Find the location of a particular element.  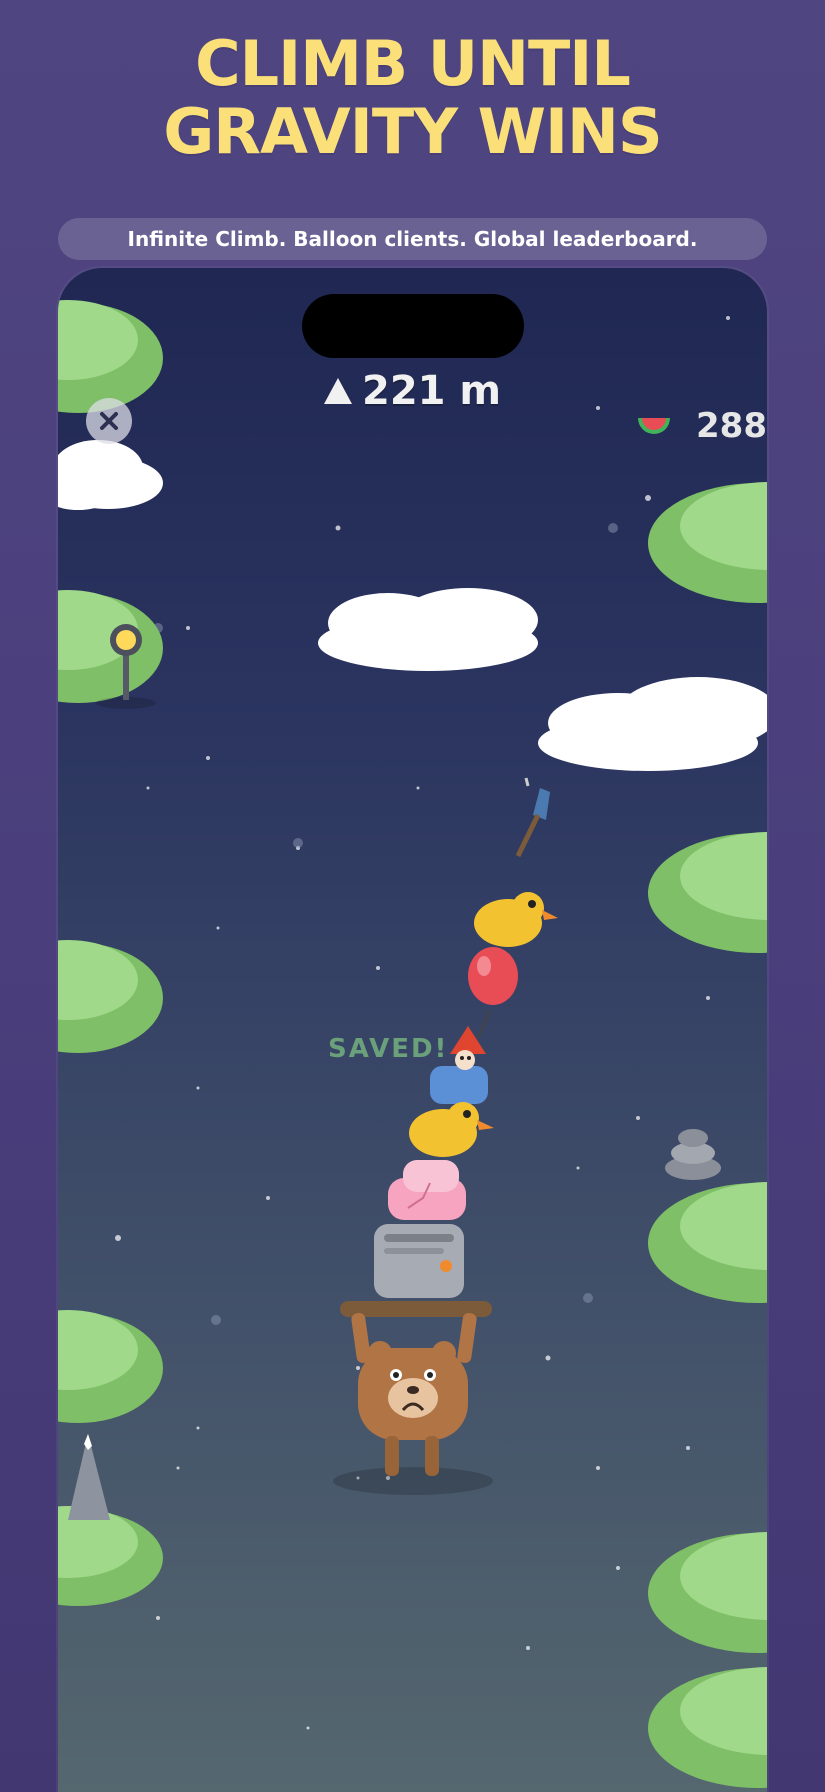

close-icon is located at coordinates (109, 421).